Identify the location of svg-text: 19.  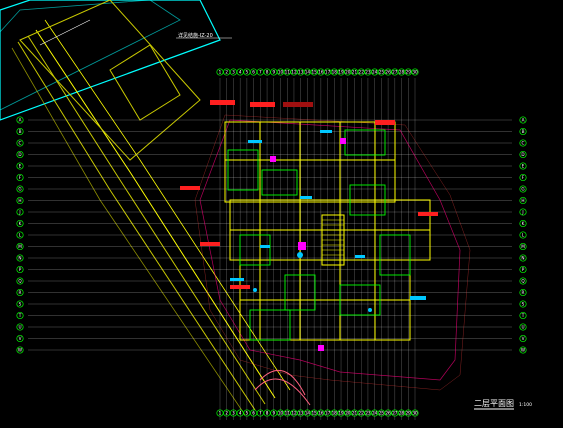
(341, 72).